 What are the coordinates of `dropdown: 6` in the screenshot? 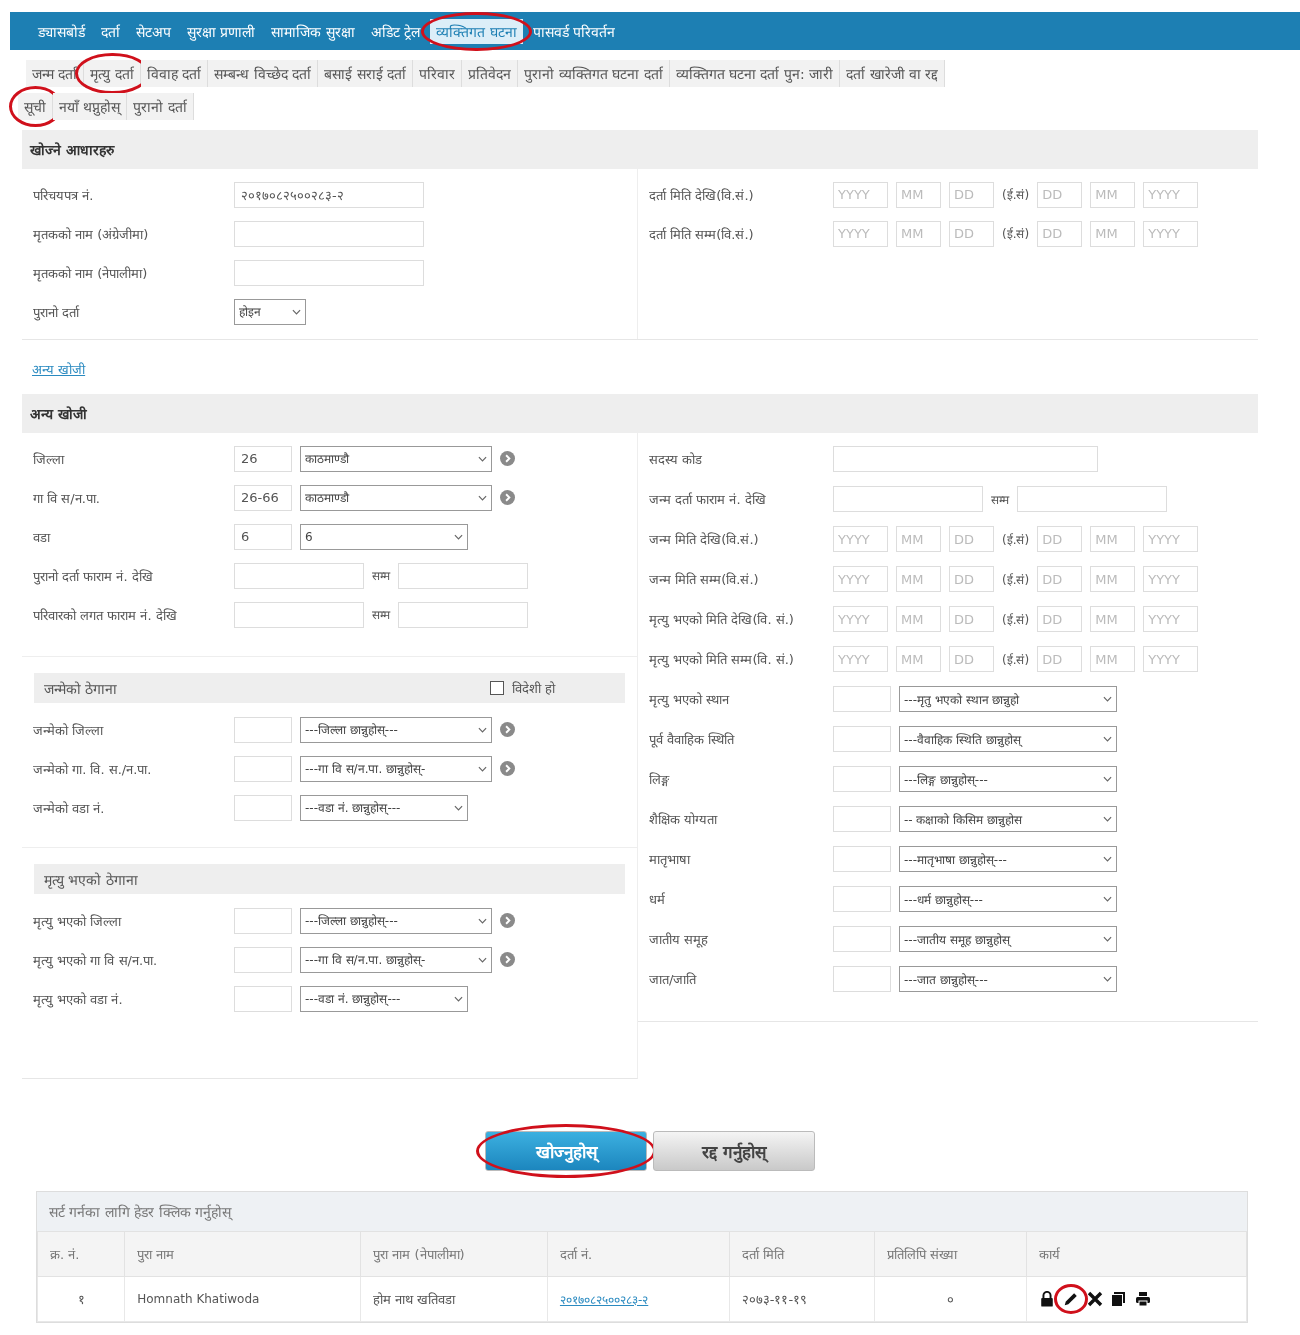 It's located at (384, 536).